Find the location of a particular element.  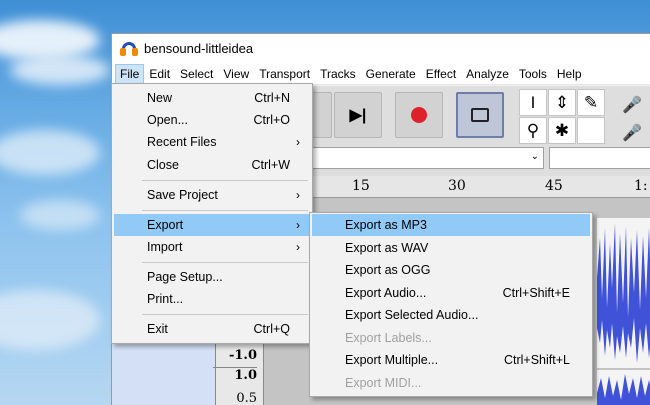

menu-item-label: Export as OGG is located at coordinates (388, 270).